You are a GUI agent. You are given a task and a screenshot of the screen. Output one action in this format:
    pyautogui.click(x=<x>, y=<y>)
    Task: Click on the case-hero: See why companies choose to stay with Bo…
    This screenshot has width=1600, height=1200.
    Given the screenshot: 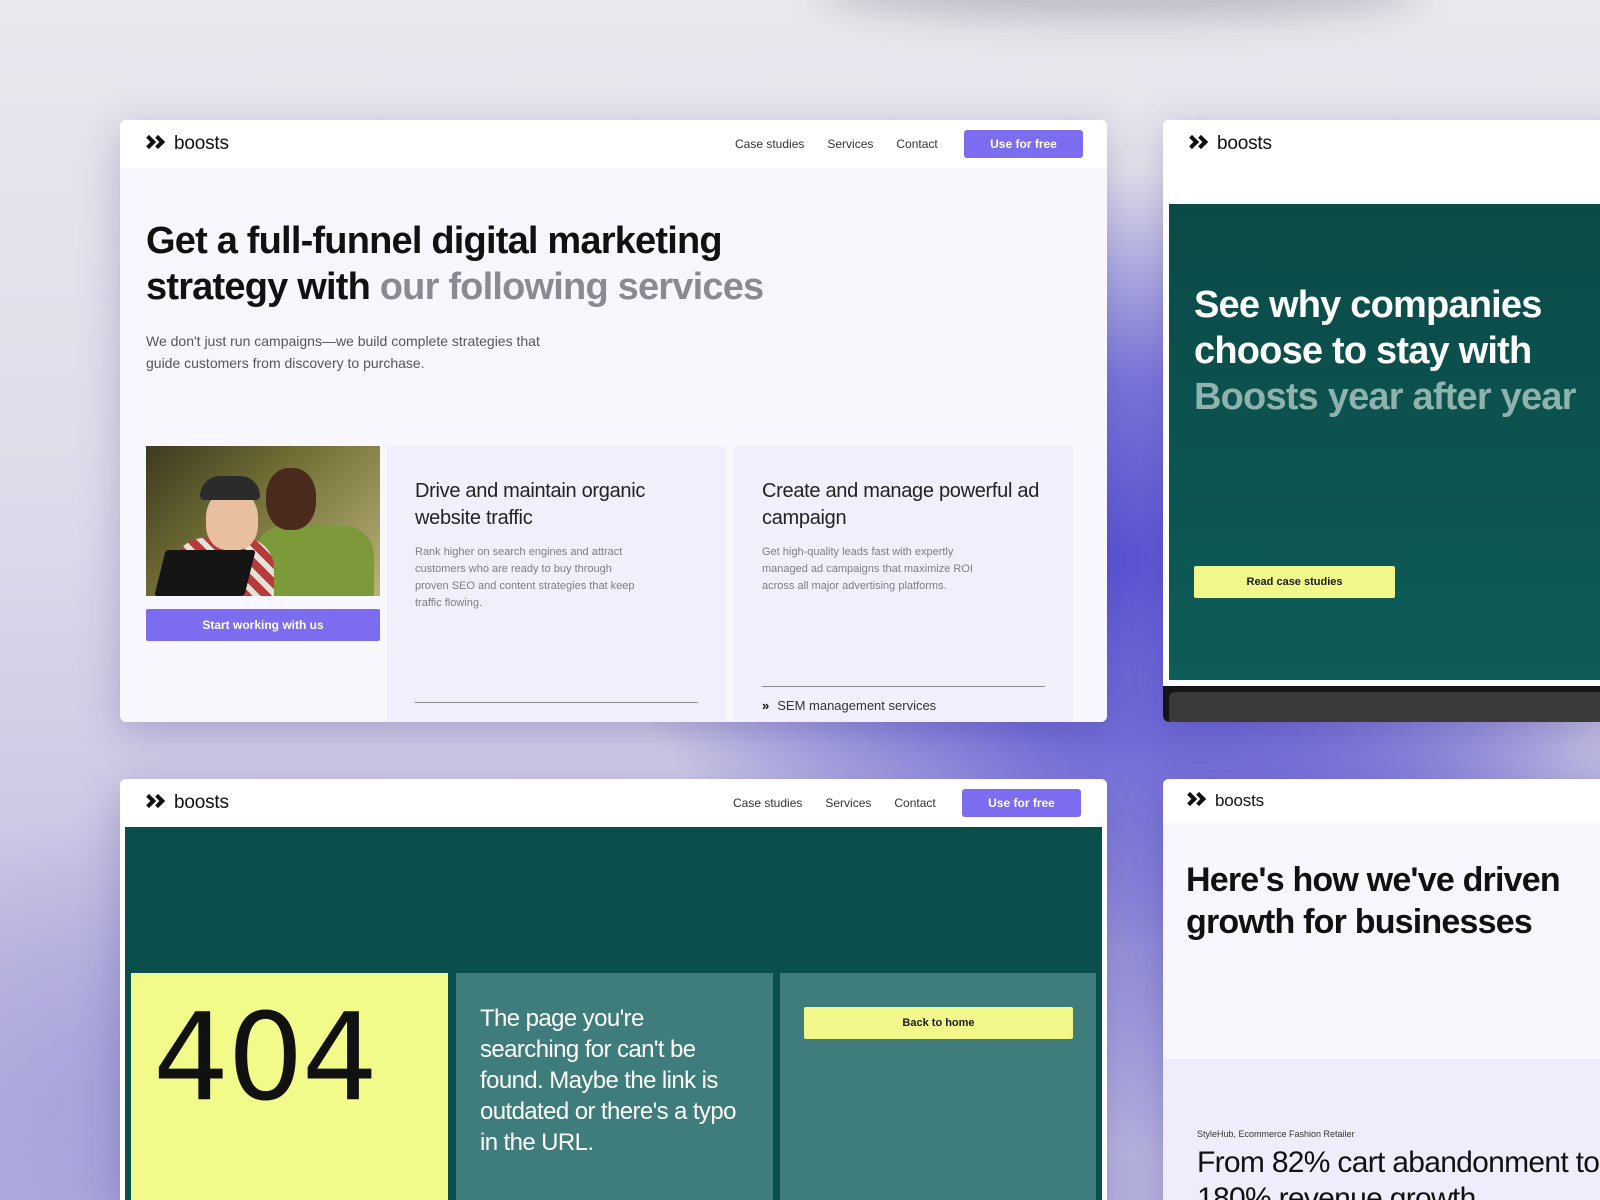 What is the action you would take?
    pyautogui.click(x=1384, y=442)
    